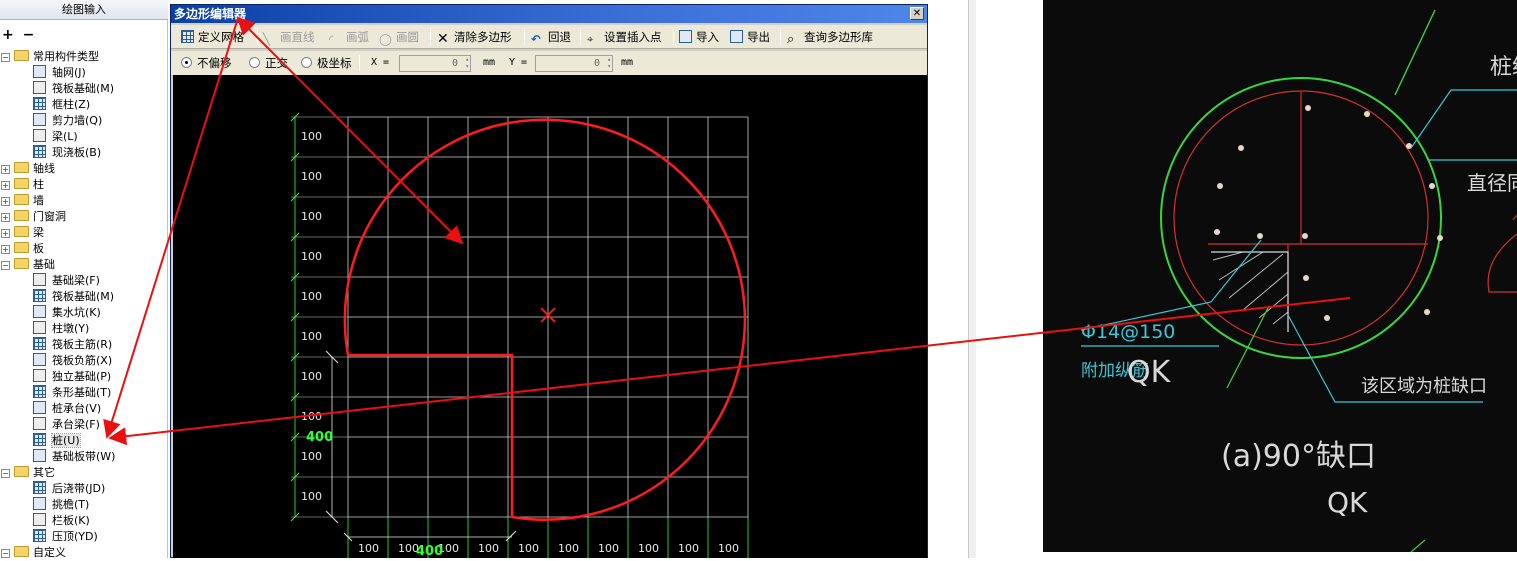 The height and width of the screenshot is (561, 1517). I want to click on tree-item: 集水坑(K), so click(67, 313).